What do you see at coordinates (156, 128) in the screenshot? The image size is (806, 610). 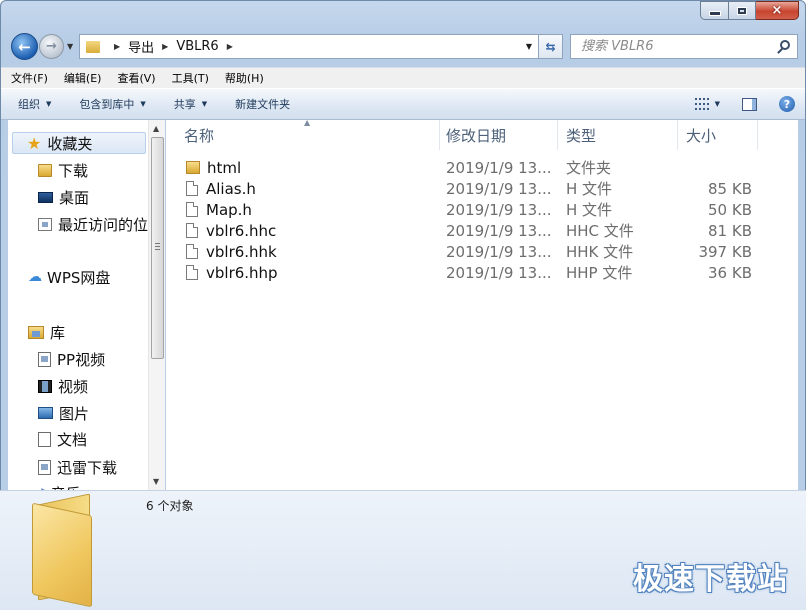 I see `scroll-up-icon: ▲` at bounding box center [156, 128].